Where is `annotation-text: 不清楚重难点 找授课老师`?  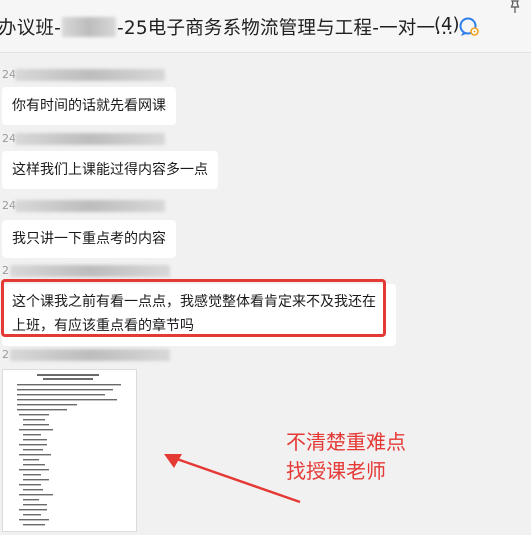 annotation-text: 不清楚重难点 找授课老师 is located at coordinates (346, 457).